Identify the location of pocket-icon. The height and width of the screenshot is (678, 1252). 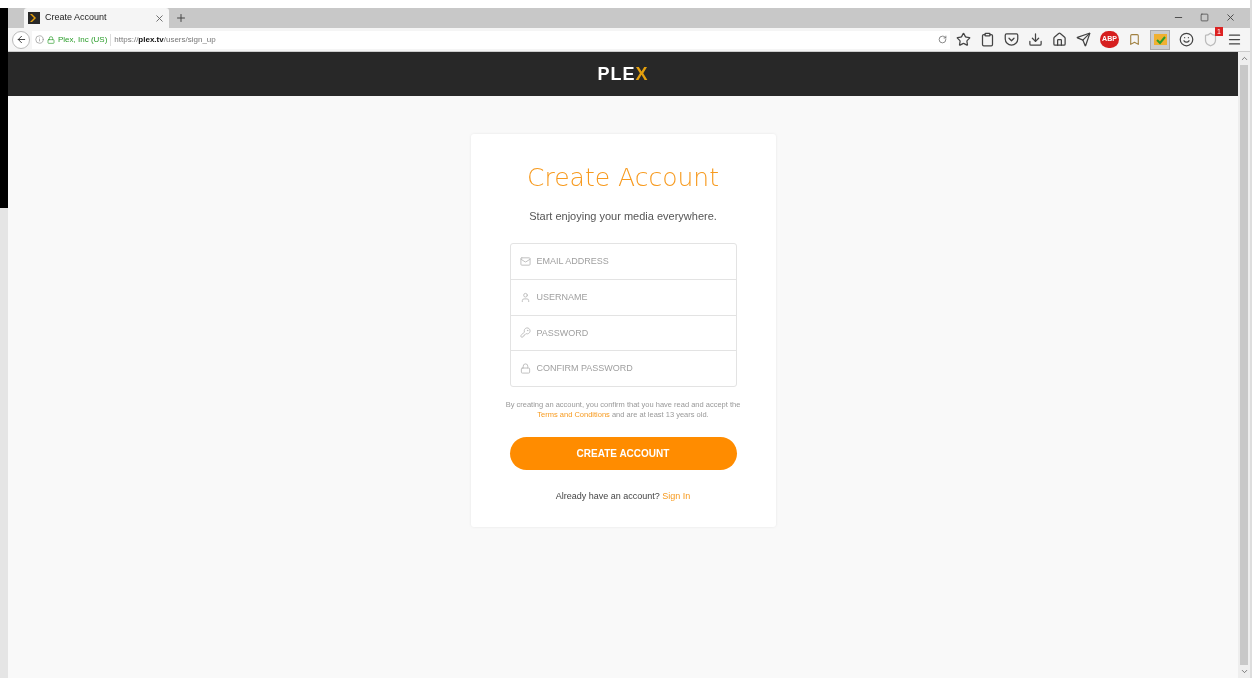
(1011, 39).